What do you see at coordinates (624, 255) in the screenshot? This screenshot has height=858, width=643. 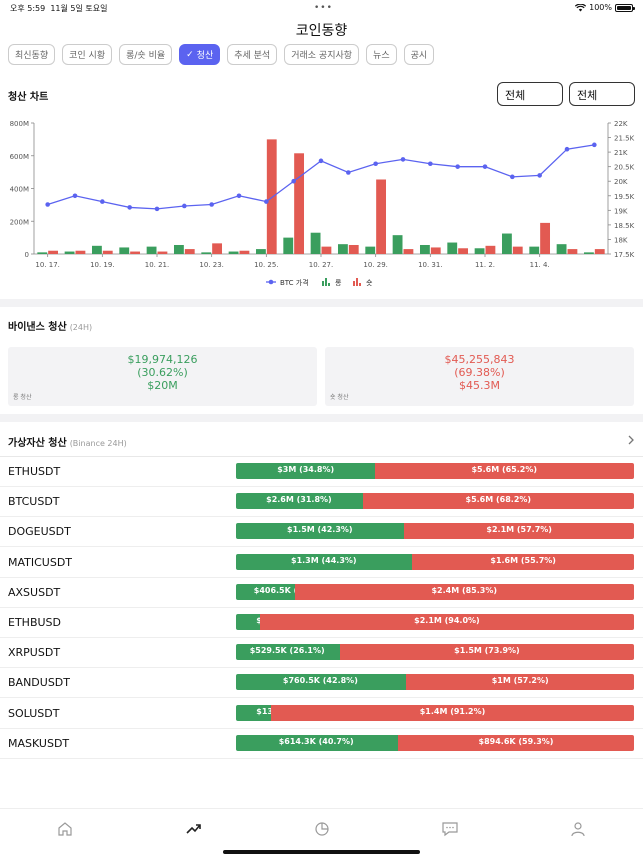 I see `y-tick-label-right: 17.5K` at bounding box center [624, 255].